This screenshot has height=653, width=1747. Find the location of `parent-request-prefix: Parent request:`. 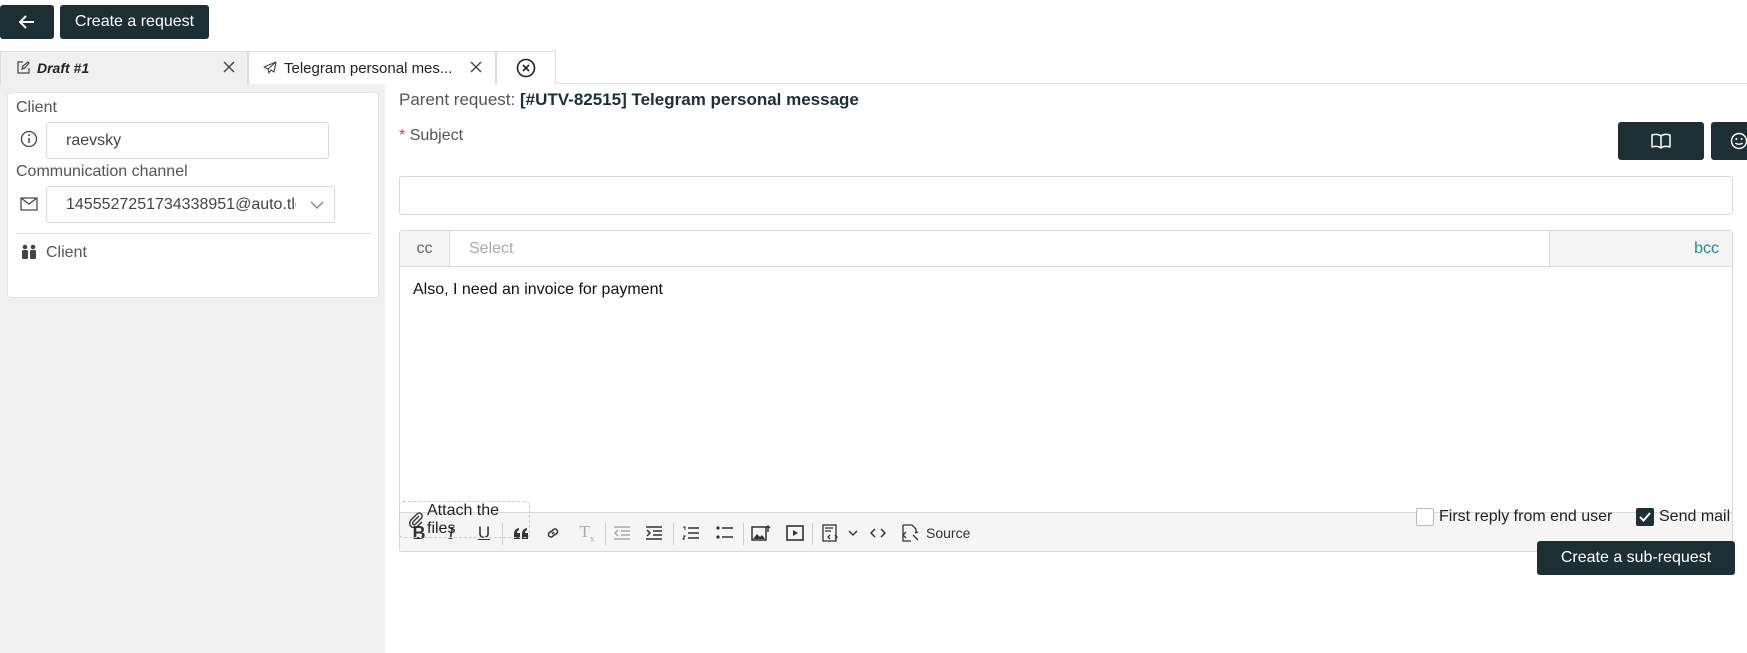

parent-request-prefix: Parent request: is located at coordinates (457, 99).